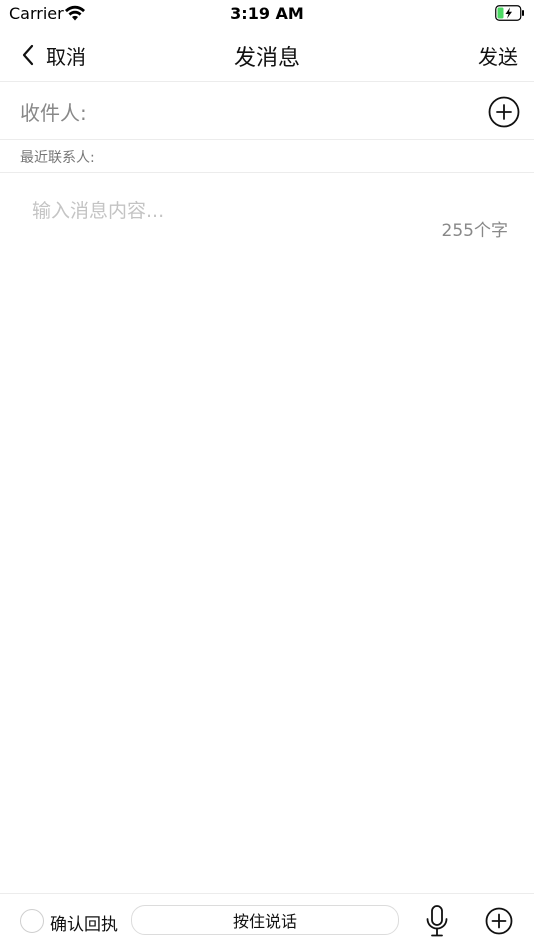 The height and width of the screenshot is (950, 534). What do you see at coordinates (266, 58) in the screenshot?
I see `page-title: 发消息` at bounding box center [266, 58].